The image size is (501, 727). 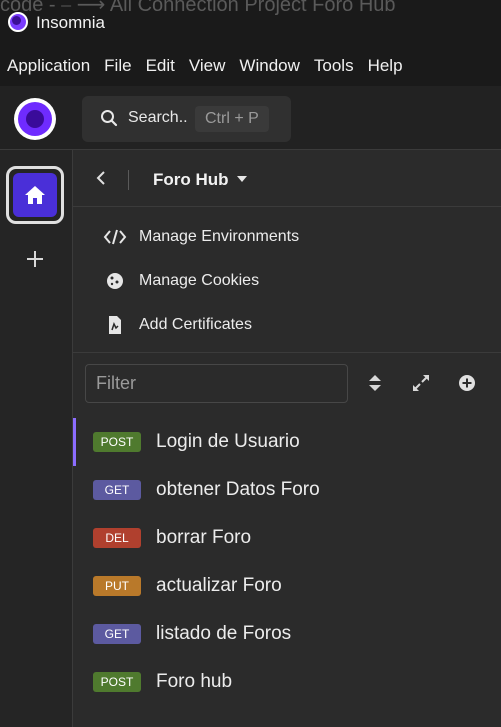 I want to click on add-certificates-item: Add Certificates, so click(x=177, y=325).